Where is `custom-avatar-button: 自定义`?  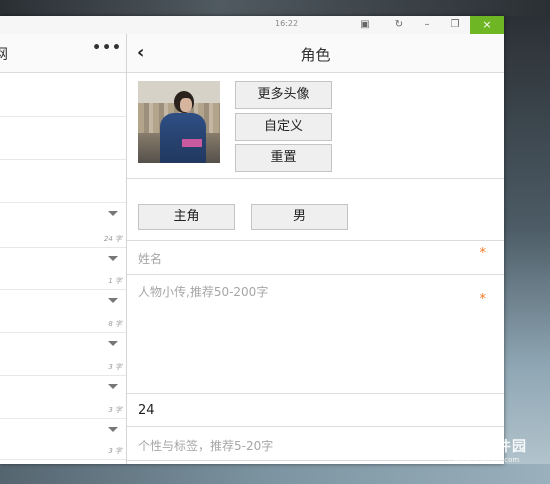 custom-avatar-button: 自定义 is located at coordinates (283, 127).